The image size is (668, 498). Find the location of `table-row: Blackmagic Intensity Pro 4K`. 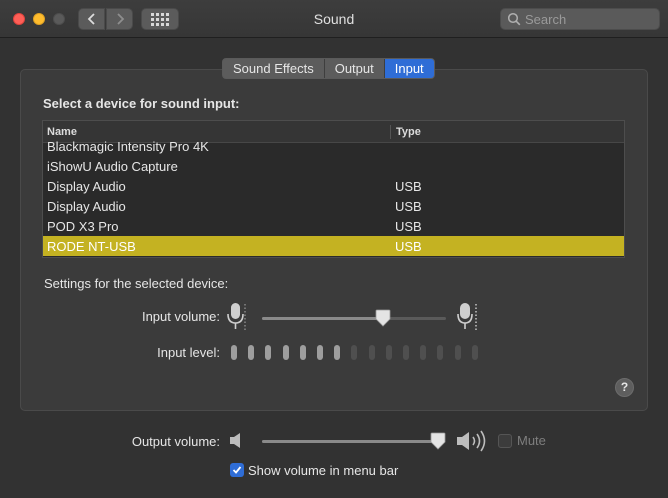

table-row: Blackmagic Intensity Pro 4K is located at coordinates (333, 146).